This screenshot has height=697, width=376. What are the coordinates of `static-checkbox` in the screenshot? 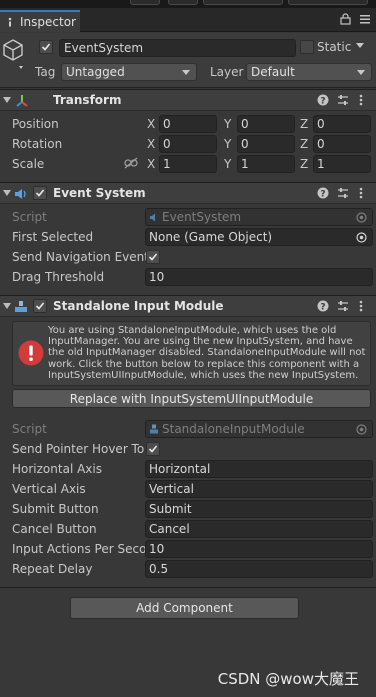 It's located at (307, 47).